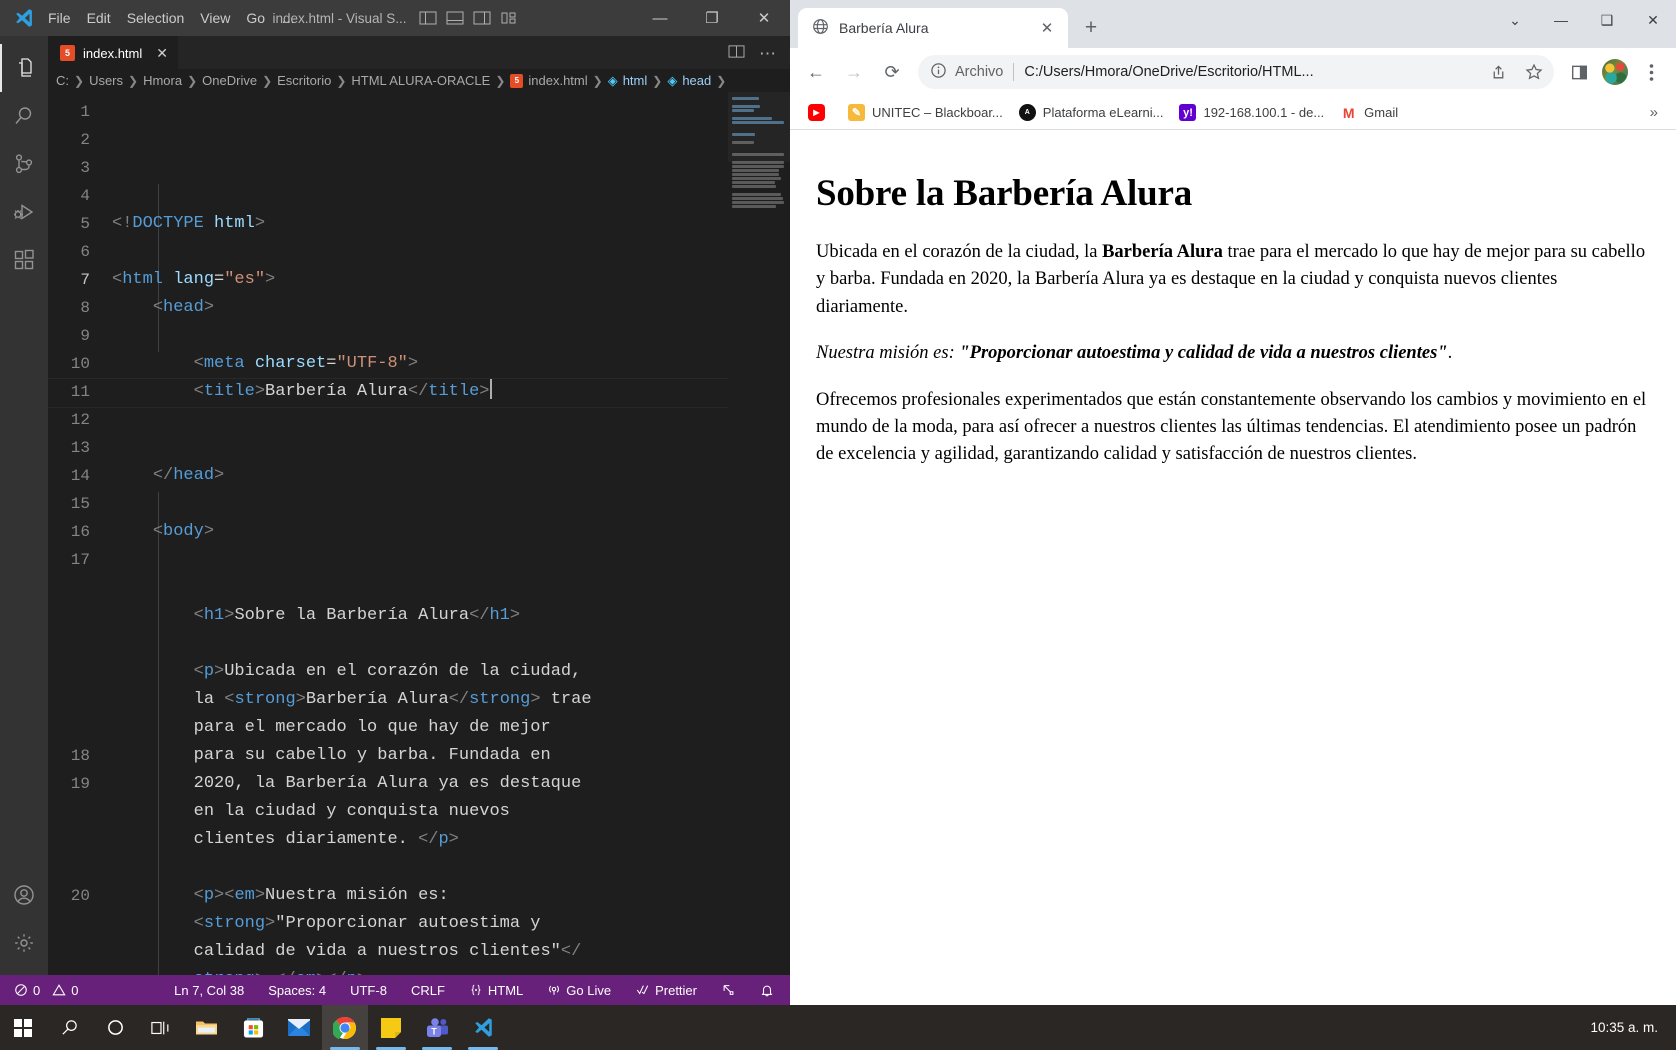 The image size is (1676, 1050). Describe the element at coordinates (419, 393) in the screenshot. I see `code-line: <title>Barbería Alura</title>` at that location.